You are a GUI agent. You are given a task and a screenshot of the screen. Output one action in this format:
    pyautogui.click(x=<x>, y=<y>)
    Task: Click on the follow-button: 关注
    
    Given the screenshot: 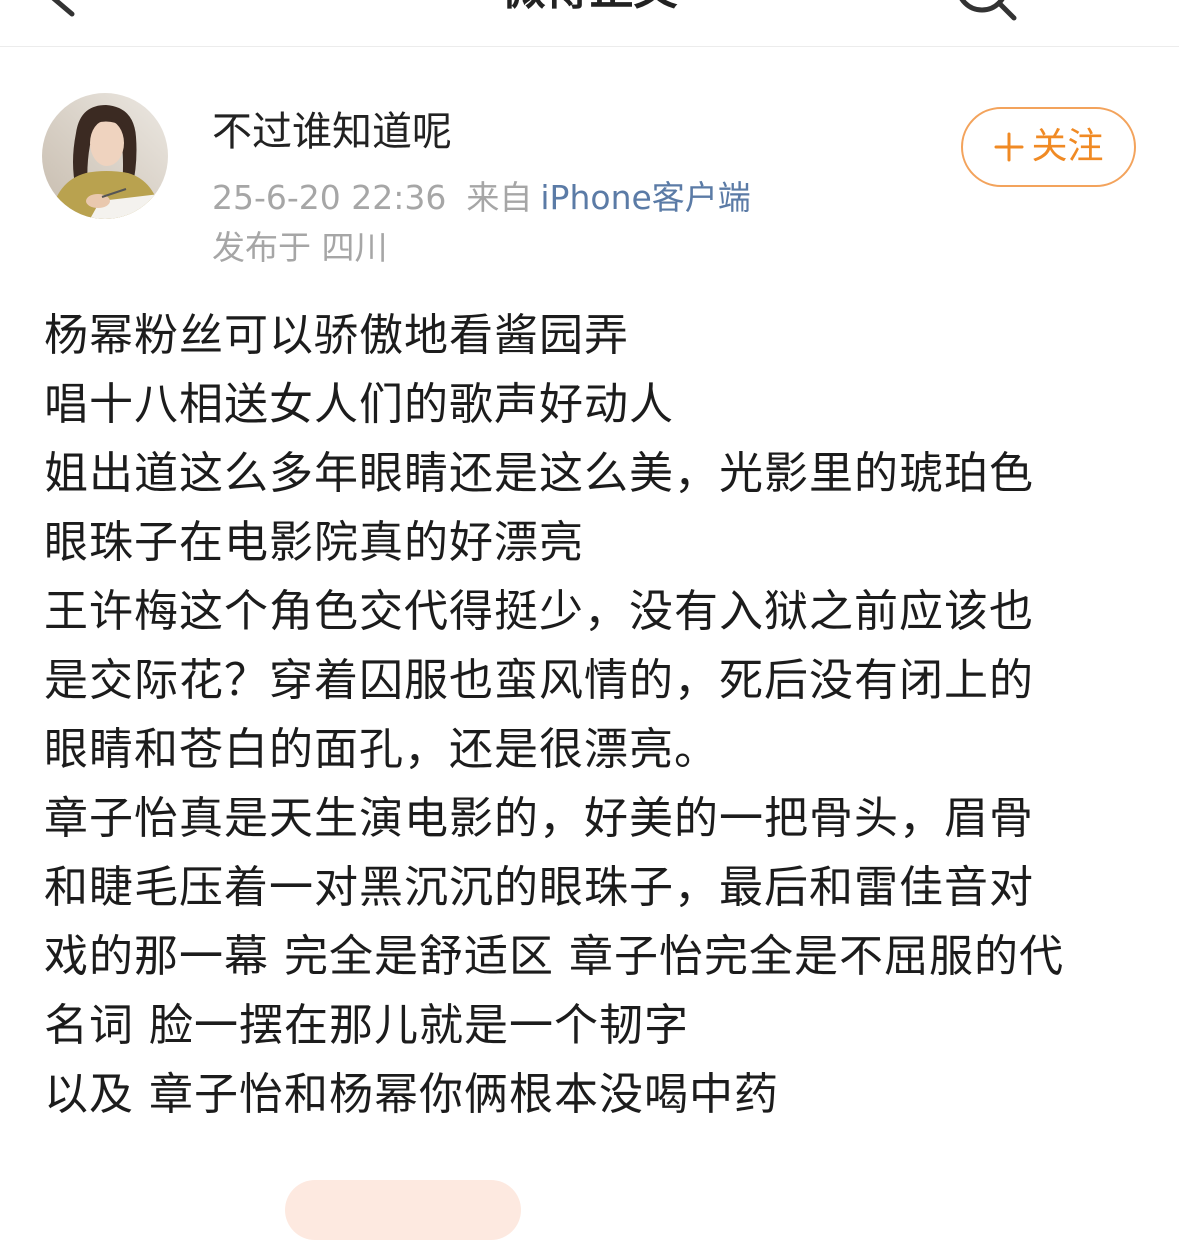 What is the action you would take?
    pyautogui.click(x=1048, y=147)
    